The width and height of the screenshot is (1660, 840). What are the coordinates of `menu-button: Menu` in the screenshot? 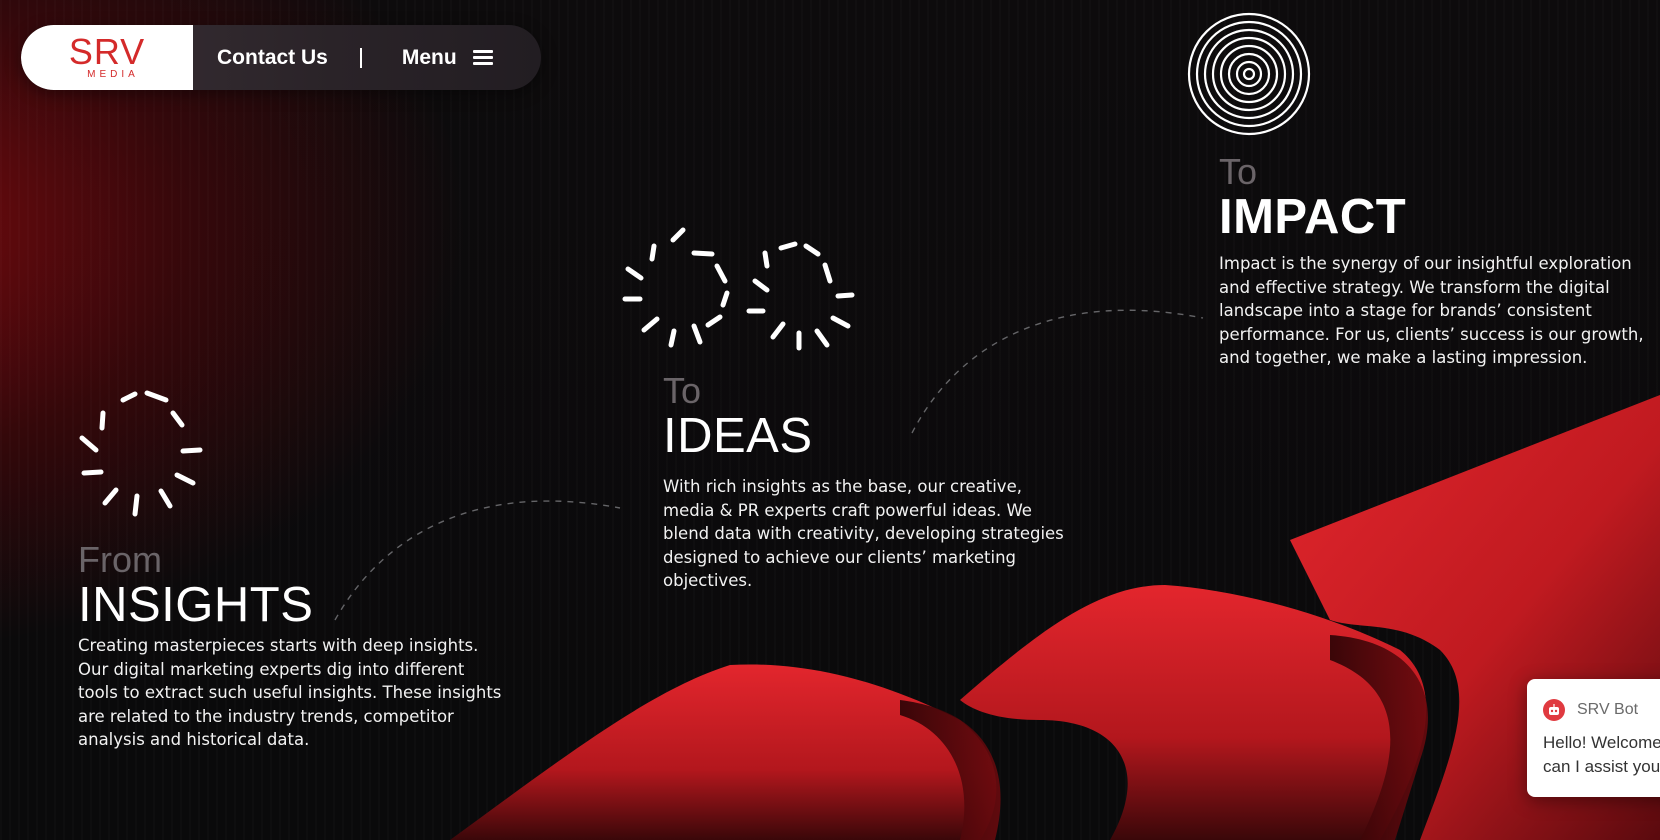 It's located at (447, 57).